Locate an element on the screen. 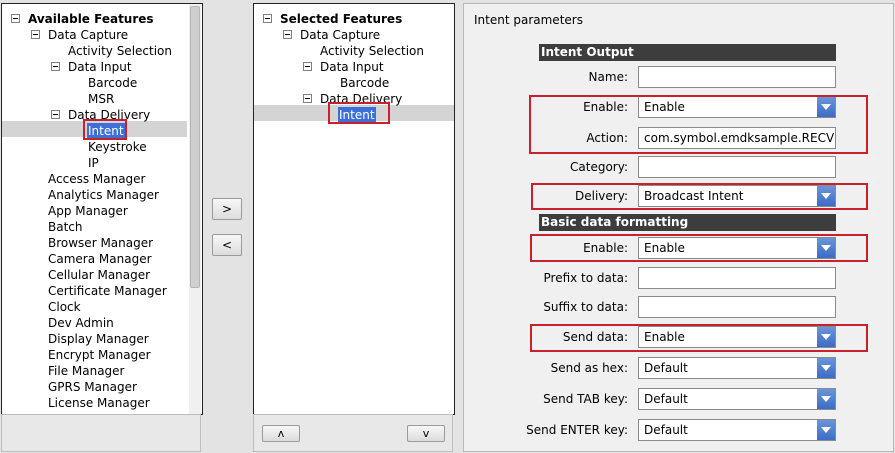 Image resolution: width=895 pixels, height=453 pixels. available-scrollbar is located at coordinates (195, 209).